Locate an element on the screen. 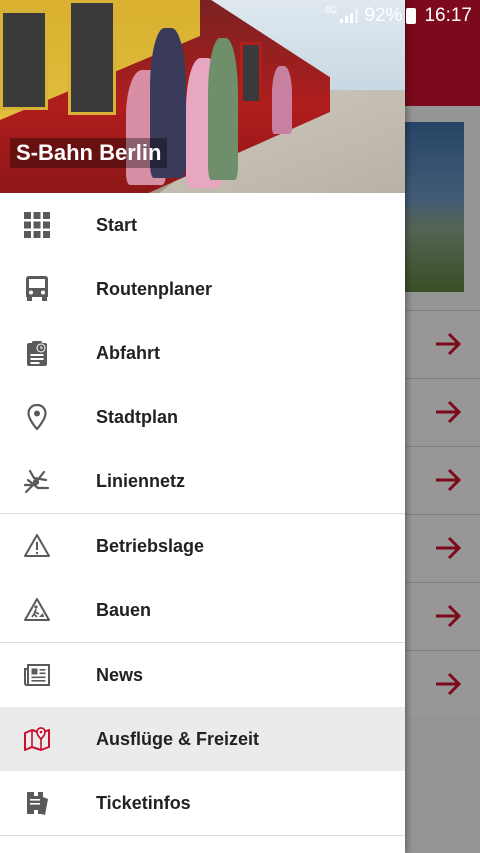 The height and width of the screenshot is (853, 480). ticket-icon is located at coordinates (37, 803).